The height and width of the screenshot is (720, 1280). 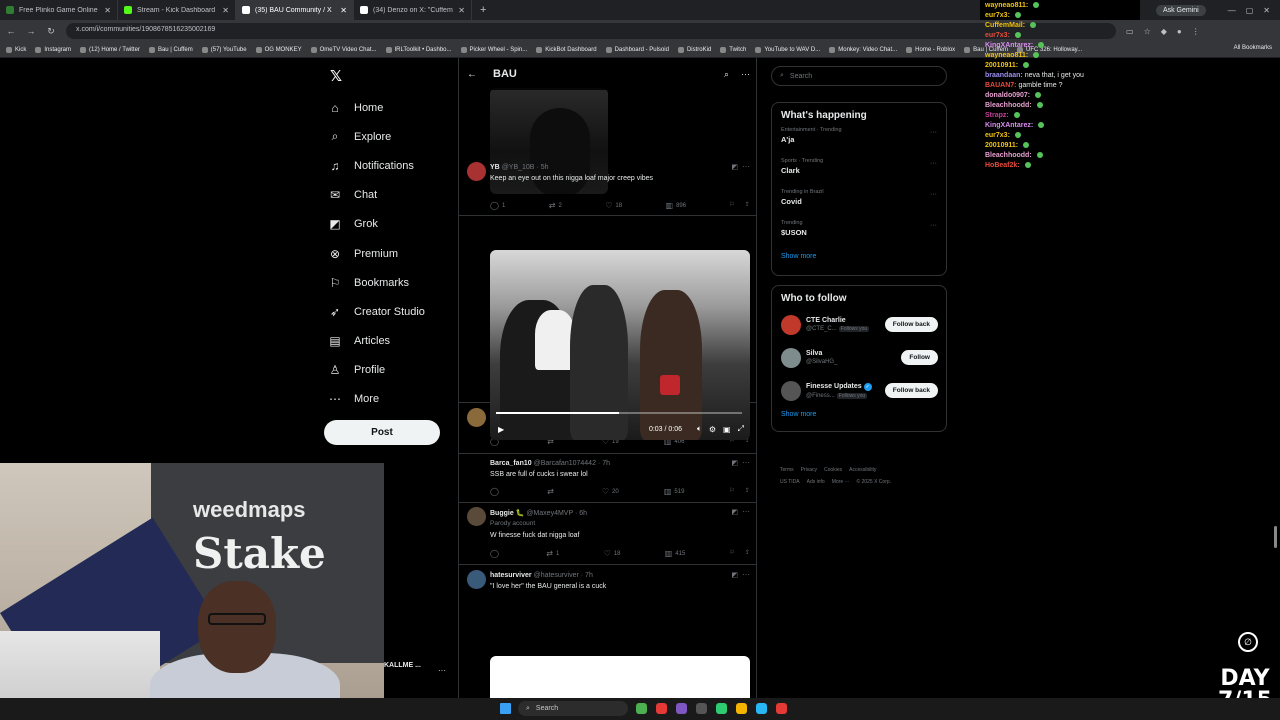 I want to click on nav-item-notifications: ♫ Notifications, so click(x=376, y=165).